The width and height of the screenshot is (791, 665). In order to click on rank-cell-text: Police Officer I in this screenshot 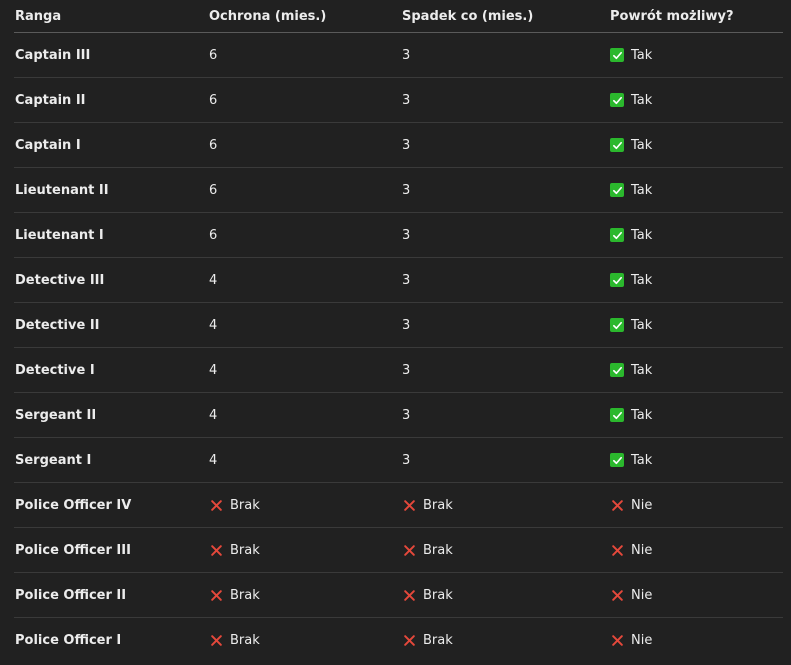, I will do `click(68, 640)`.